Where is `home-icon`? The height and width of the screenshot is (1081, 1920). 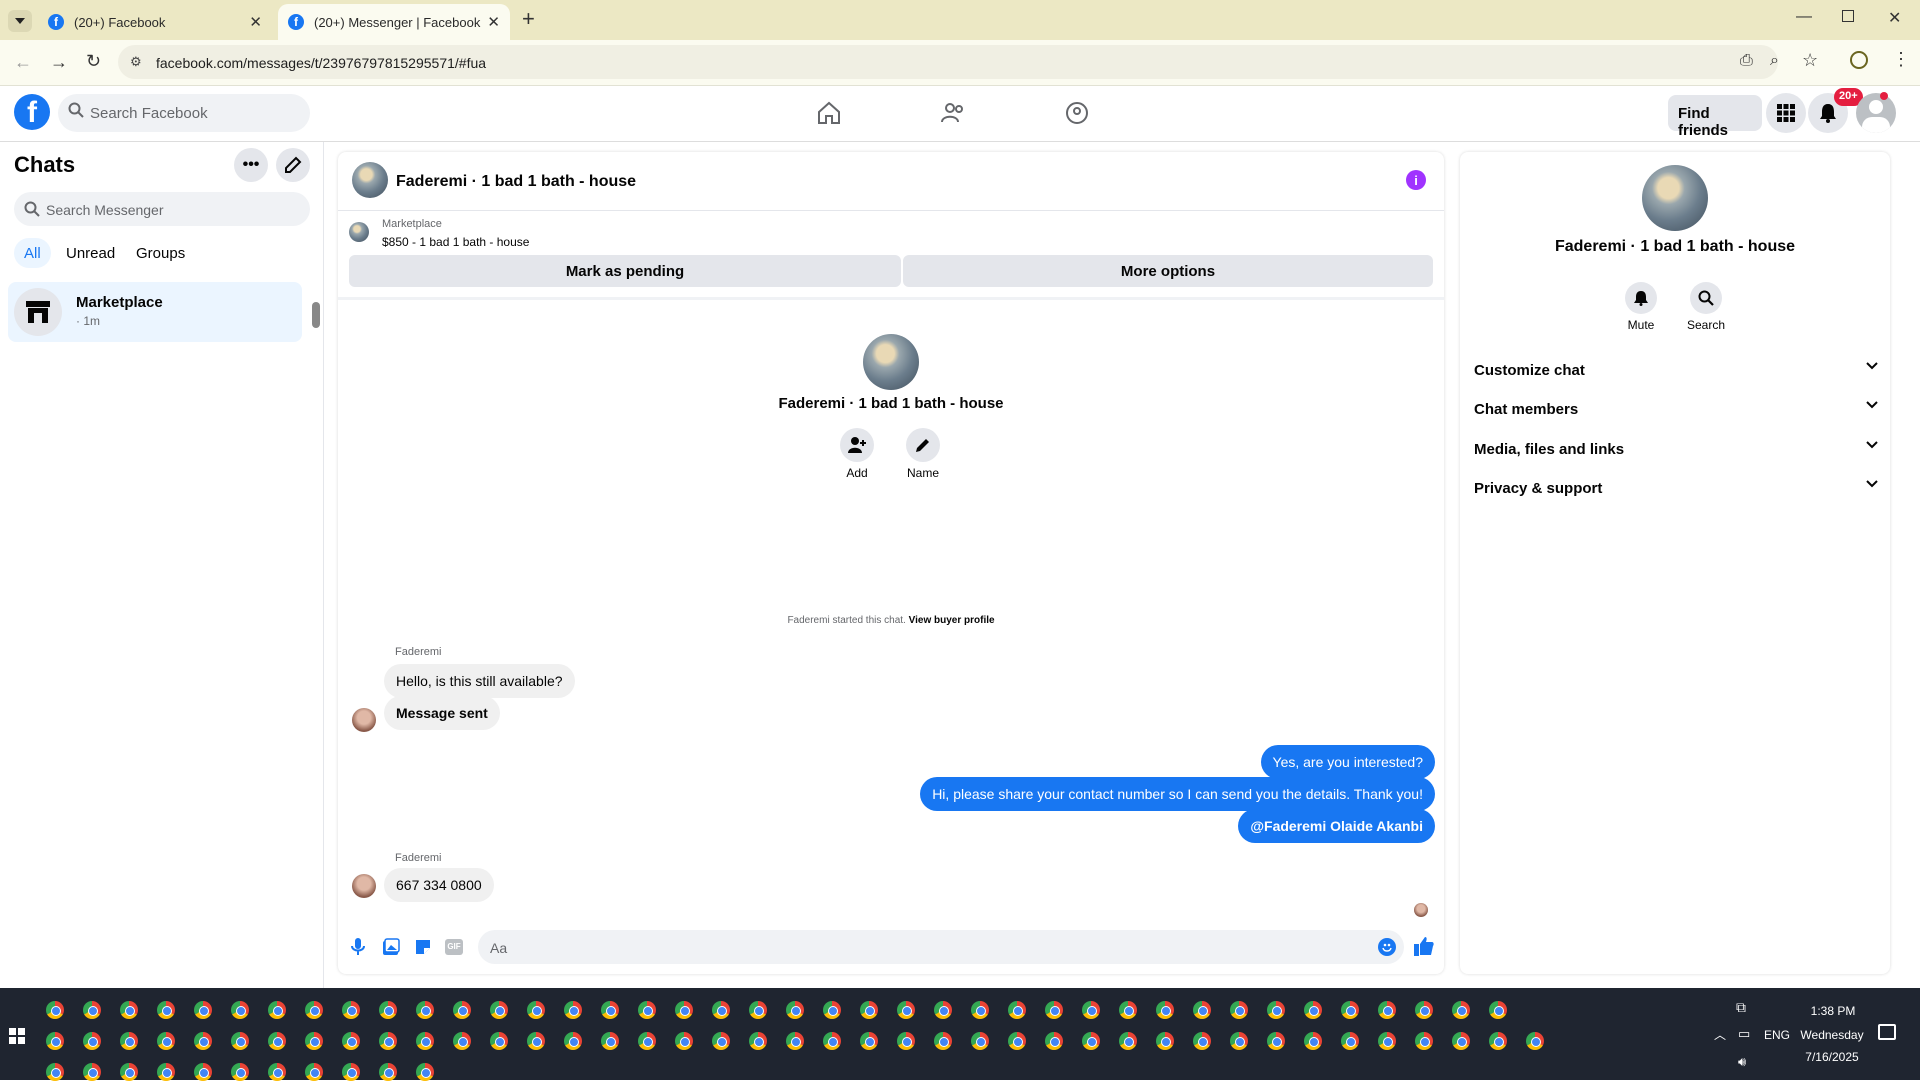 home-icon is located at coordinates (829, 113).